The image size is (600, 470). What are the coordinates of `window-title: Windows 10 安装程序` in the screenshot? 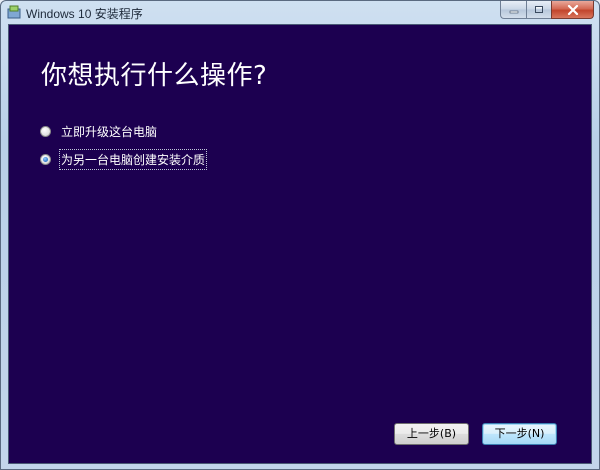 It's located at (84, 14).